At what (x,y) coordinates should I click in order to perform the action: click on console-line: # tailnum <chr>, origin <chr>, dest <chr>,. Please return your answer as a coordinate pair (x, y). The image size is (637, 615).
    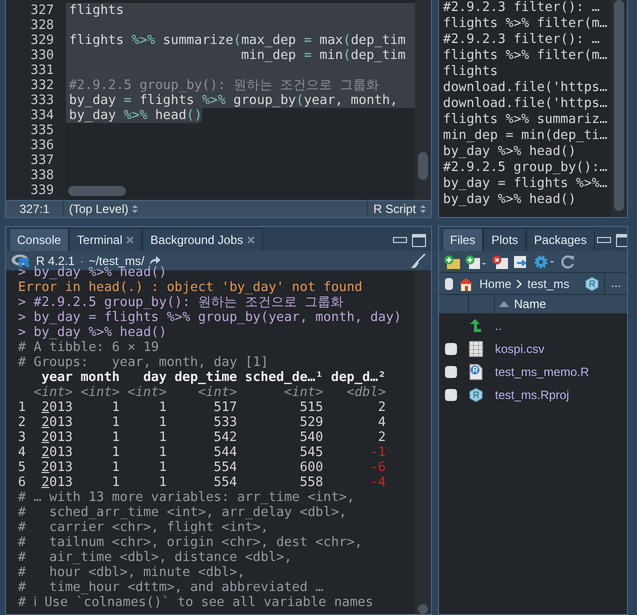
    Looking at the image, I should click on (191, 542).